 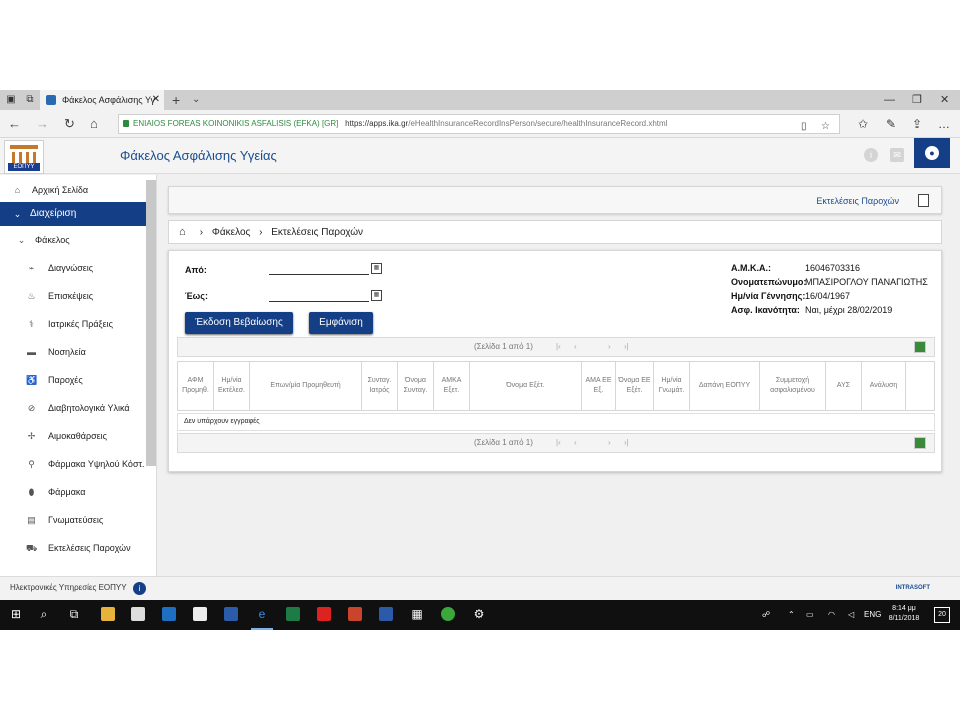 What do you see at coordinates (176, 100) in the screenshot?
I see `new-tab-icon: +` at bounding box center [176, 100].